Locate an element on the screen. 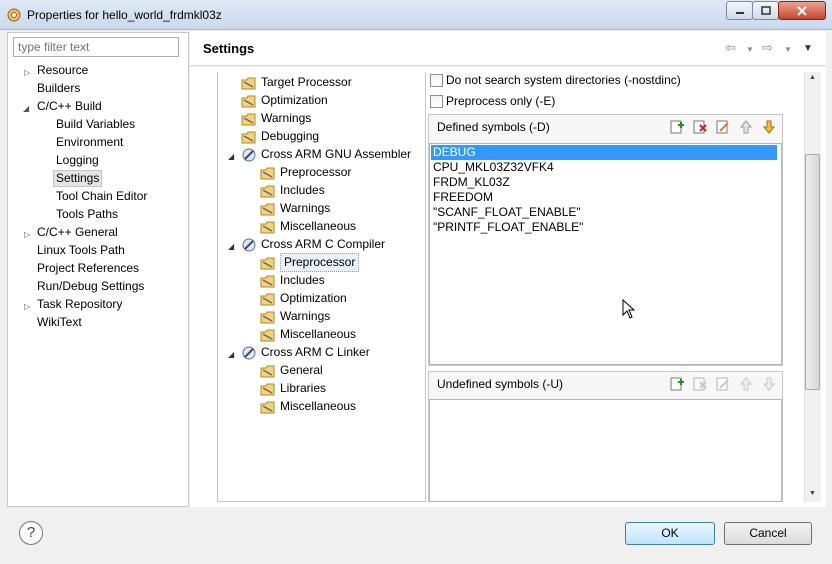 The width and height of the screenshot is (832, 564). nav-item-linux-tools-path: Linux Tools Path is located at coordinates (81, 250).